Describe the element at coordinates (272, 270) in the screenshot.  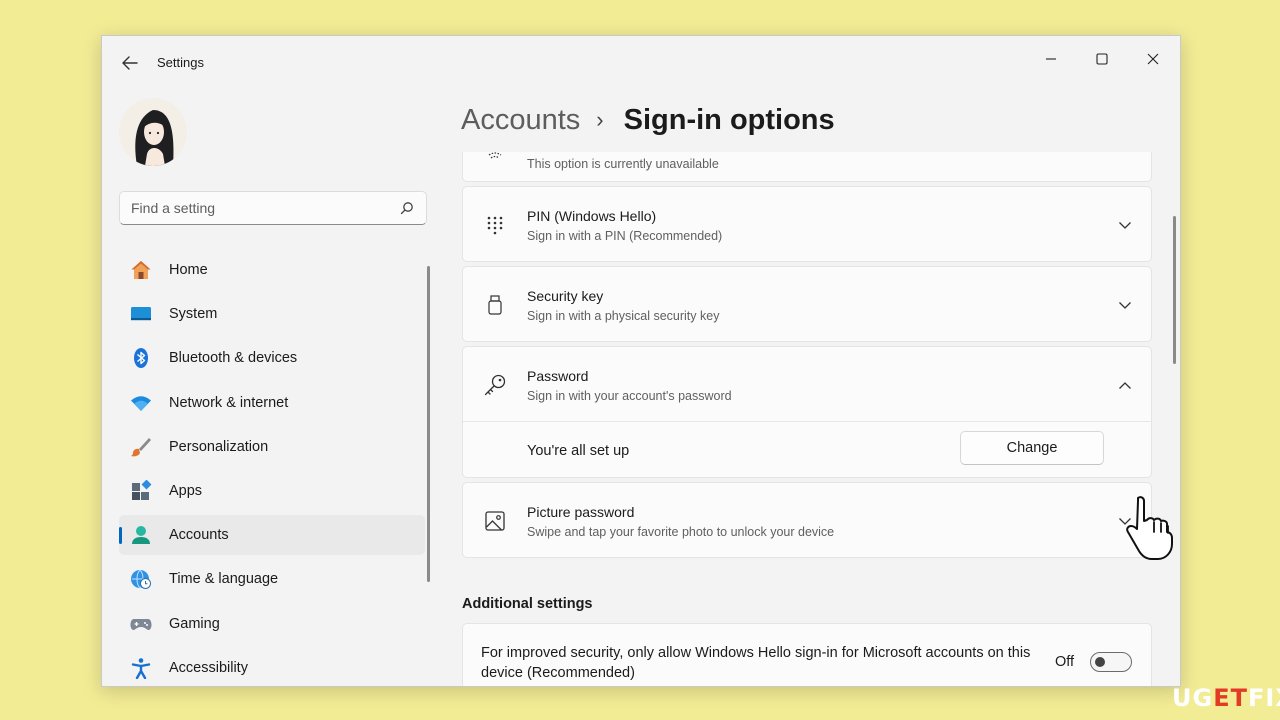
I see `sidebar-item-home: Home` at that location.